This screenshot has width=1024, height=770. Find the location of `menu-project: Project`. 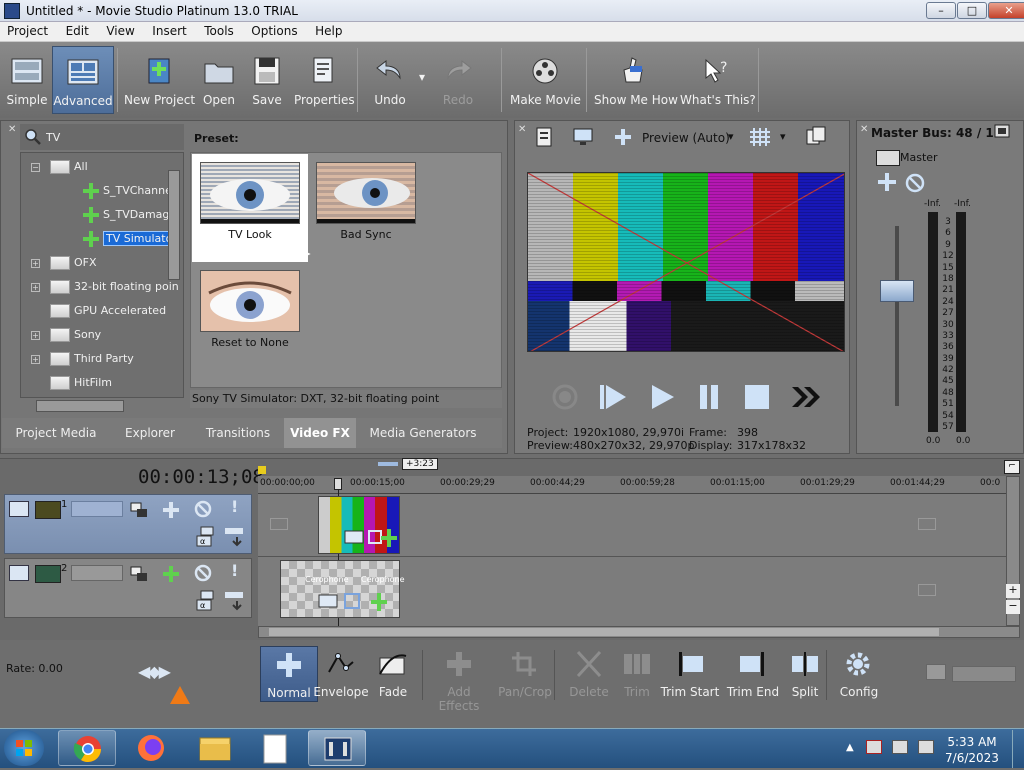

menu-project: Project is located at coordinates (27, 31).